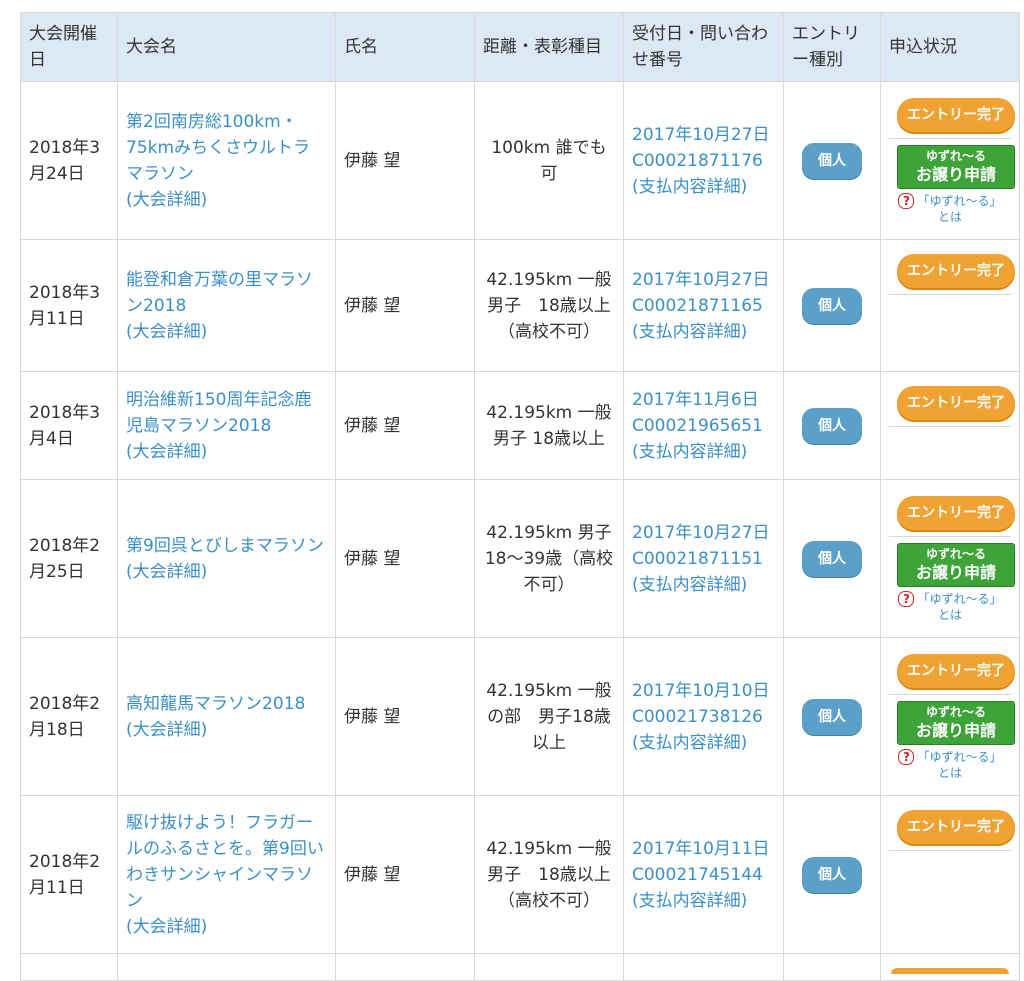  I want to click on inquiry-number-link: C00021871176, so click(703, 161).